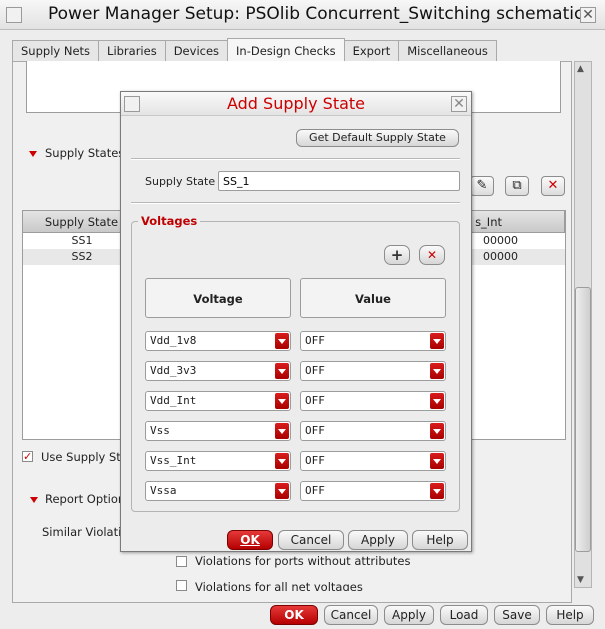 Image resolution: width=605 pixels, height=629 pixels. What do you see at coordinates (84, 499) in the screenshot?
I see `report-options-label: Report Optior` at bounding box center [84, 499].